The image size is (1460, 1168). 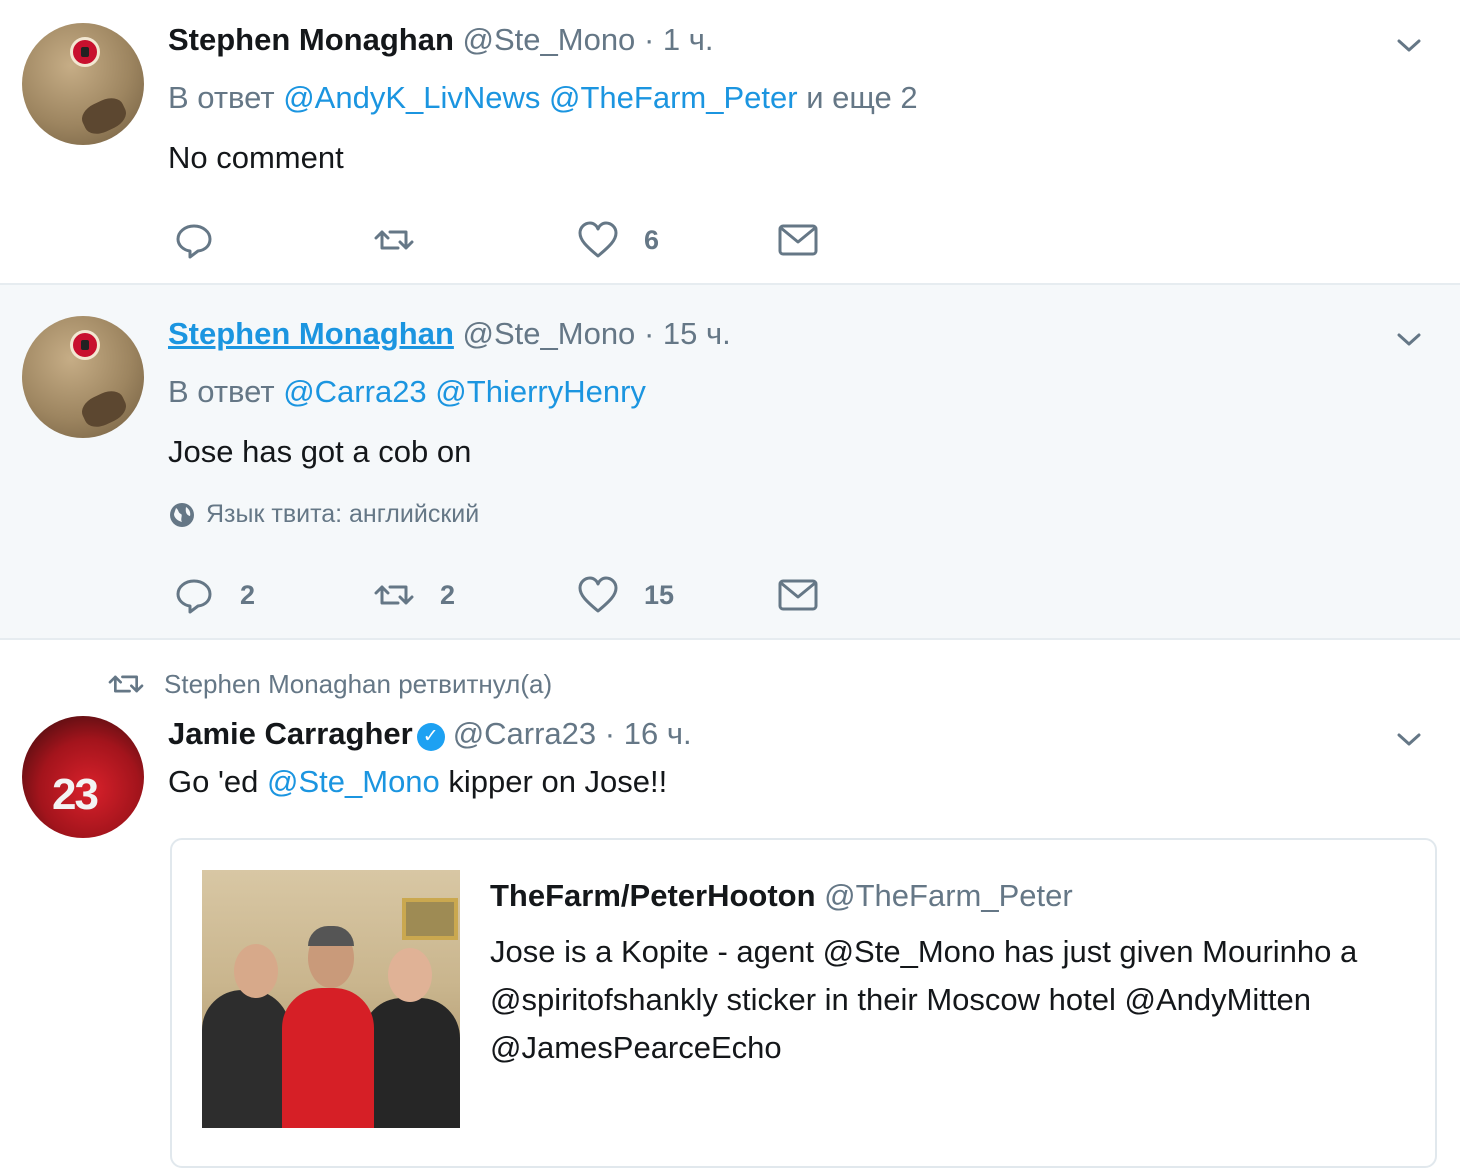 I want to click on tweet-text: Jose has got a cob on, so click(x=320, y=451).